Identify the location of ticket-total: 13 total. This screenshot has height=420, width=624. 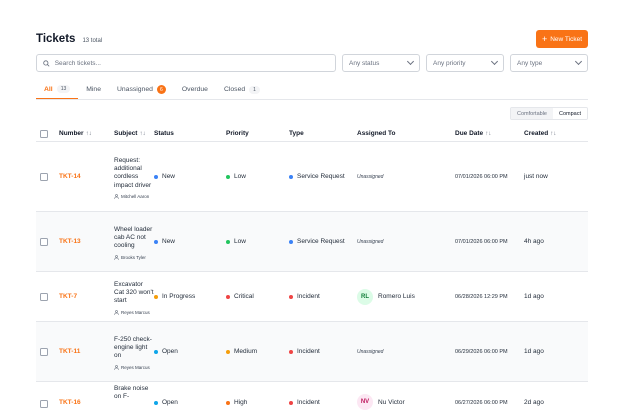
(92, 41).